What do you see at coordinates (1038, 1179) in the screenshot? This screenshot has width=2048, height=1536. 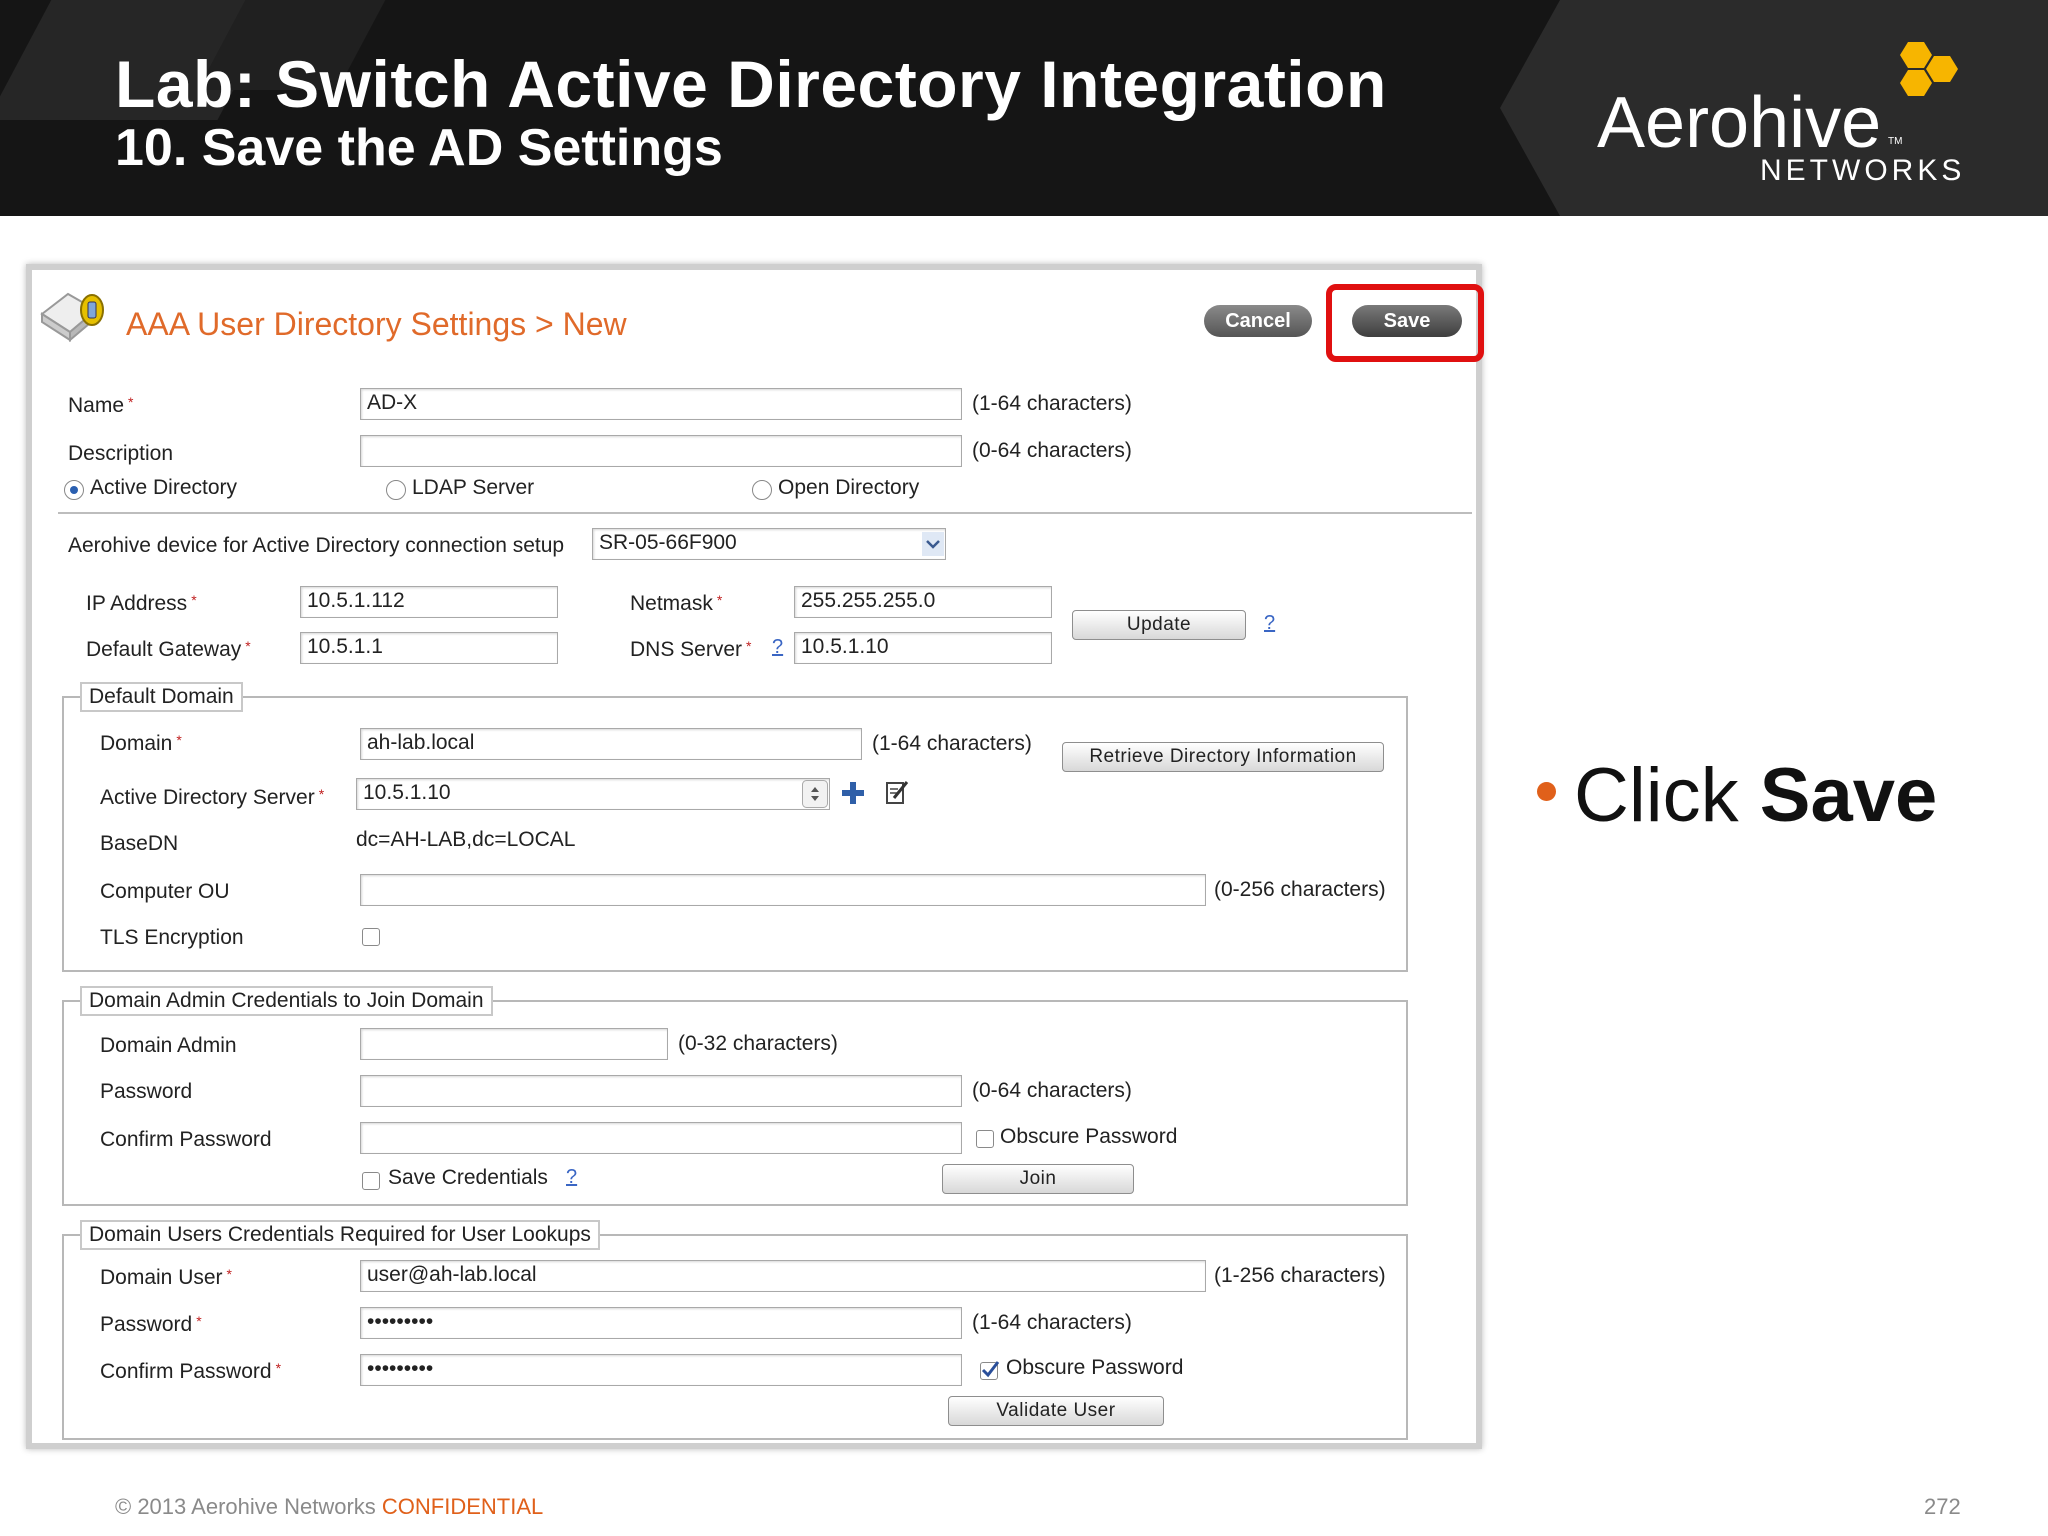 I see `join-button: Join` at bounding box center [1038, 1179].